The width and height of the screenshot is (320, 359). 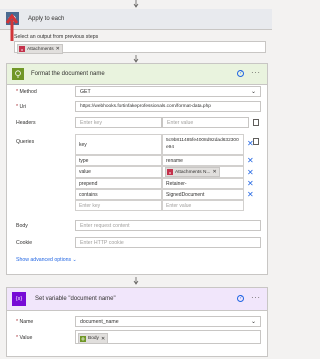 I want to click on variable-value-input: ◍ Body ✕, so click(x=168, y=337).